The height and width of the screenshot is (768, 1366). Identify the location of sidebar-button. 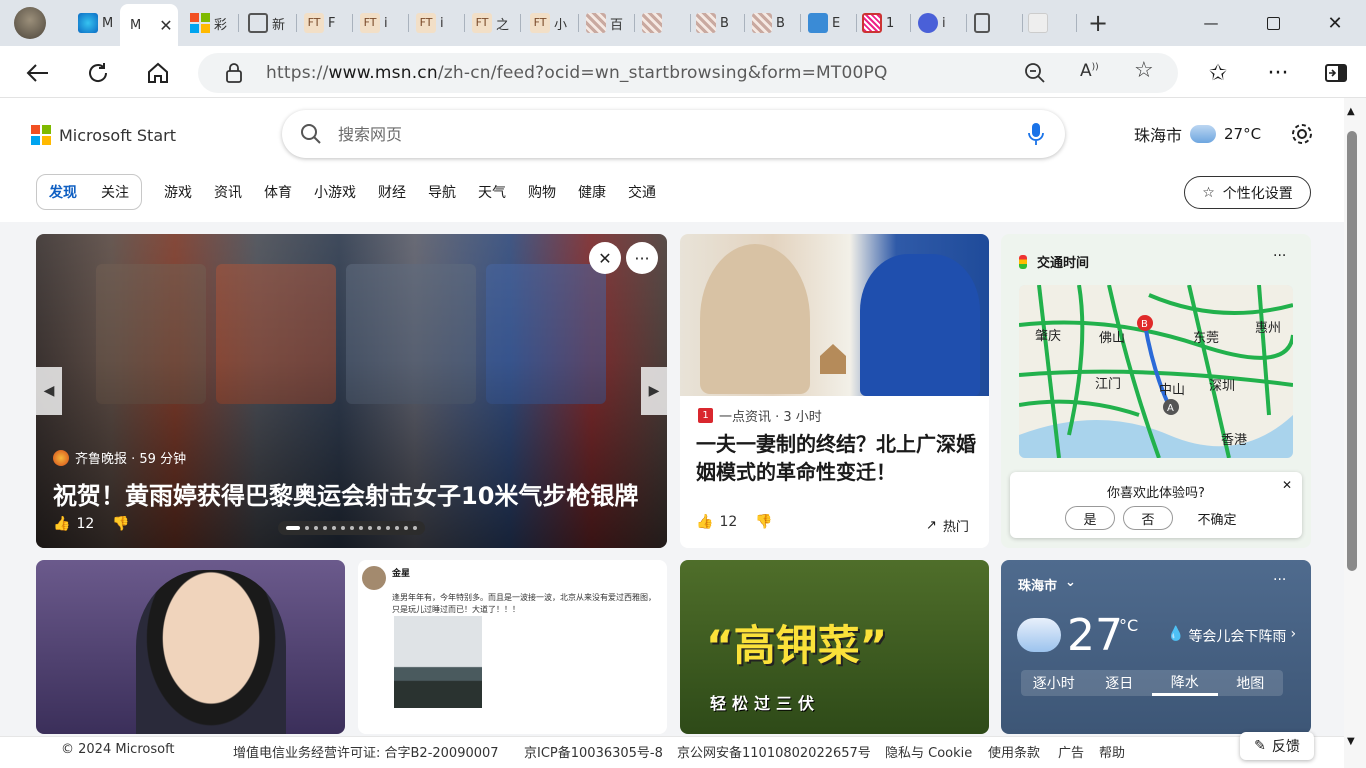
(1336, 73).